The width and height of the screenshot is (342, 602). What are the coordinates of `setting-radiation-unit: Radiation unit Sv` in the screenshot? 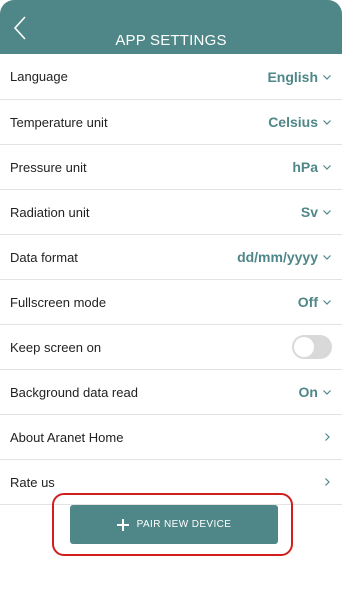 It's located at (171, 212).